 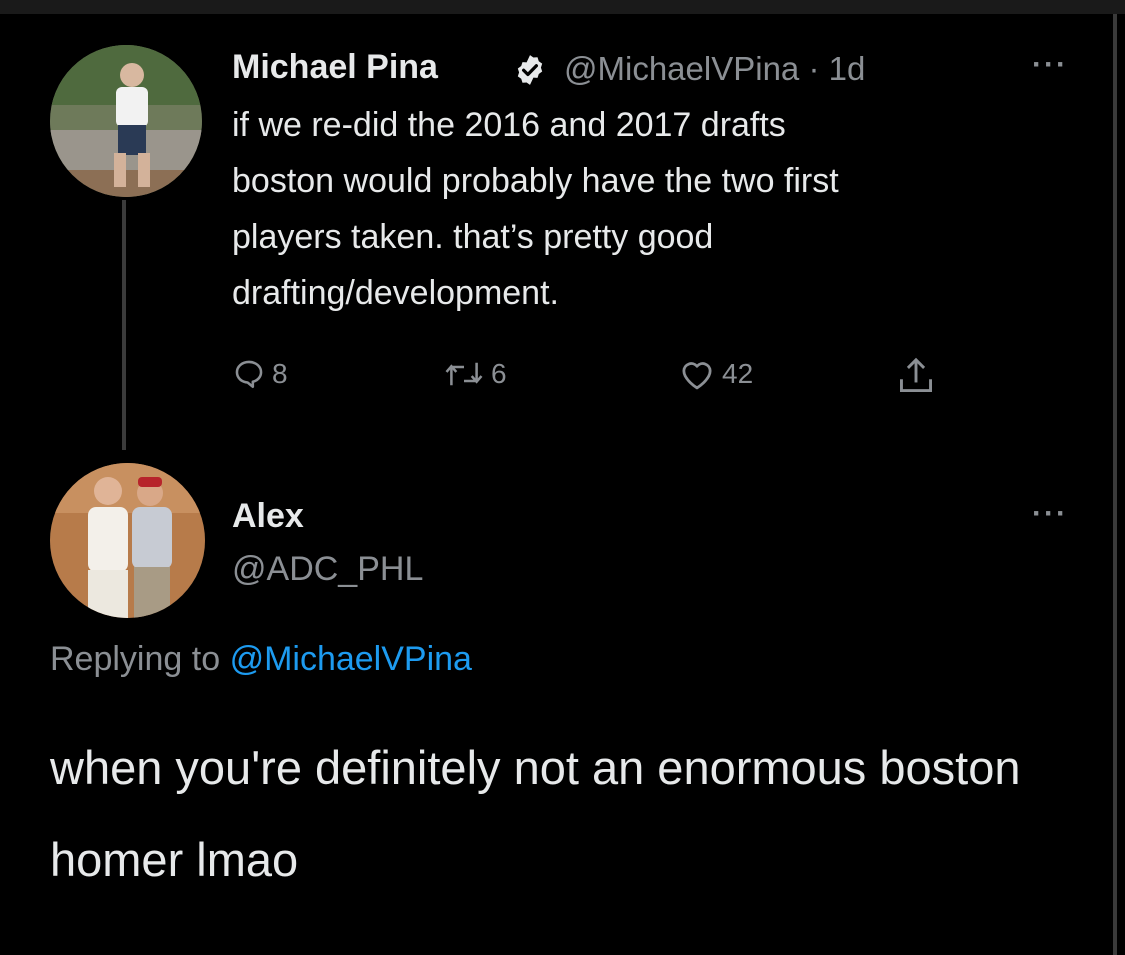 I want to click on michael-pina-avatar, so click(x=126, y=121).